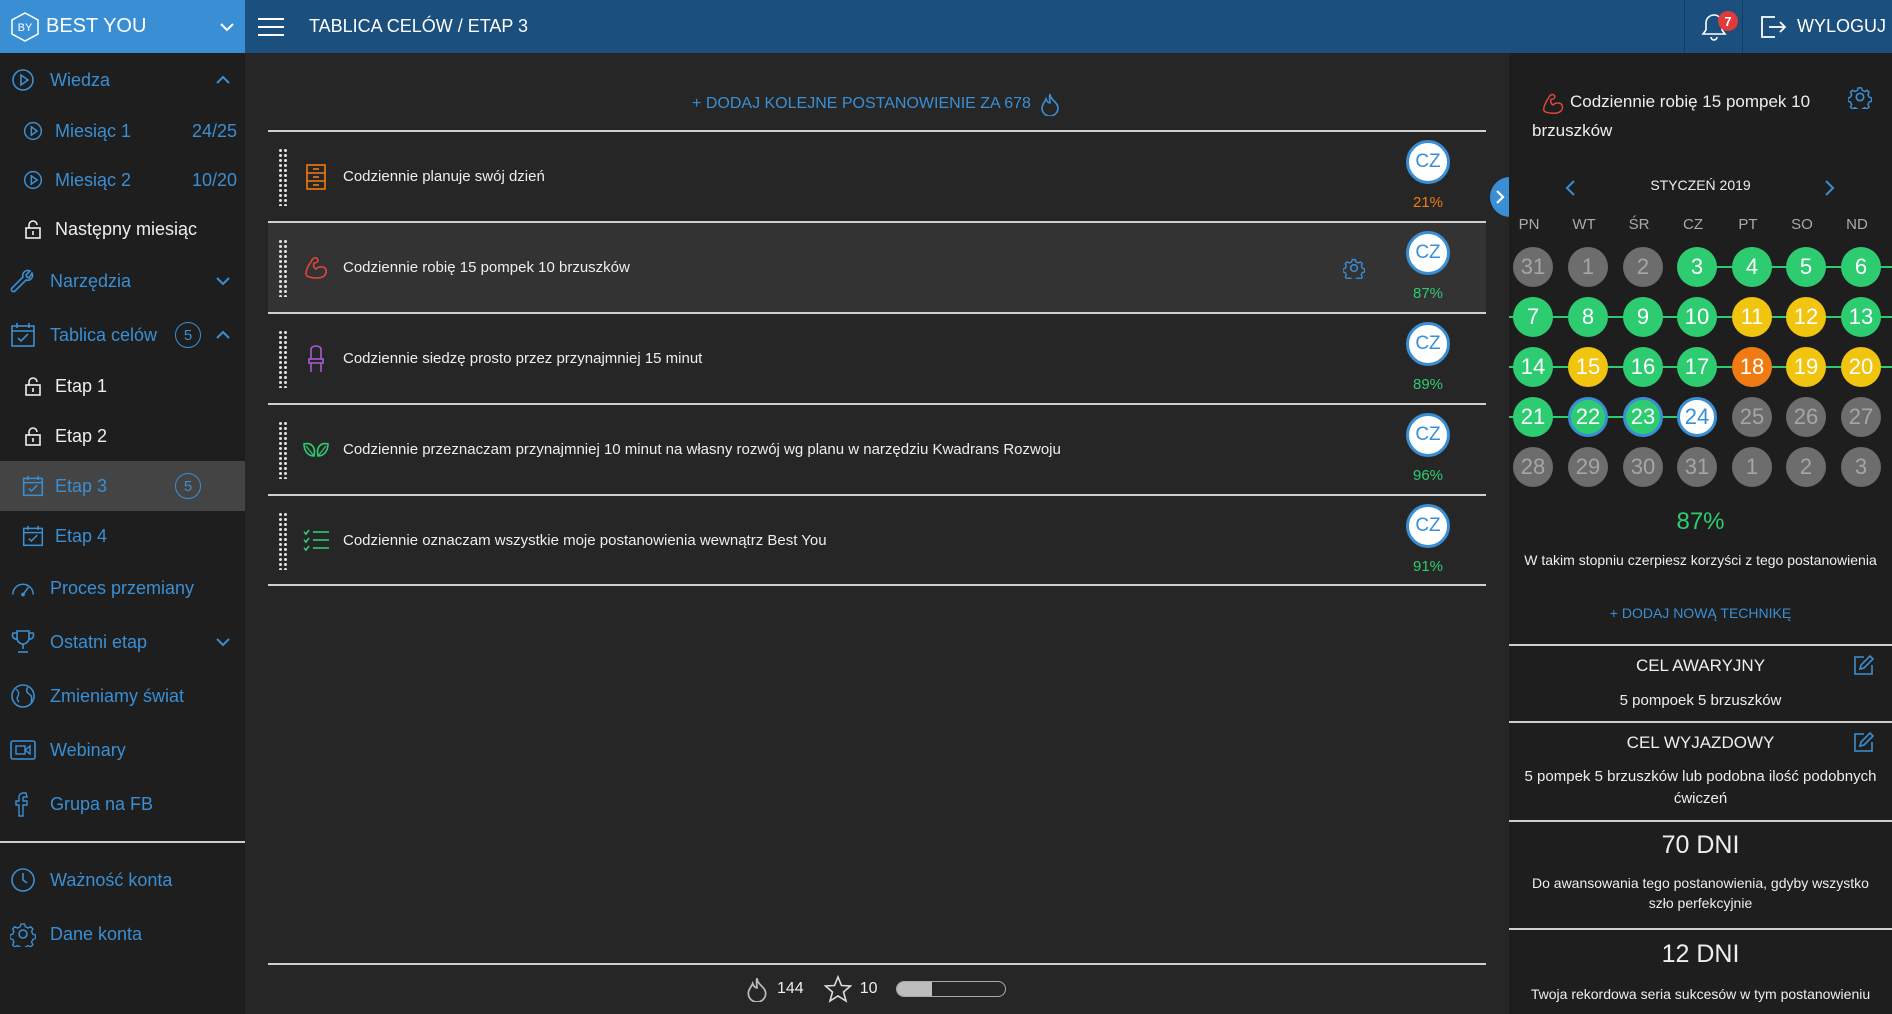 The image size is (1892, 1014). Describe the element at coordinates (1588, 367) in the screenshot. I see `calendar-day: 15` at that location.